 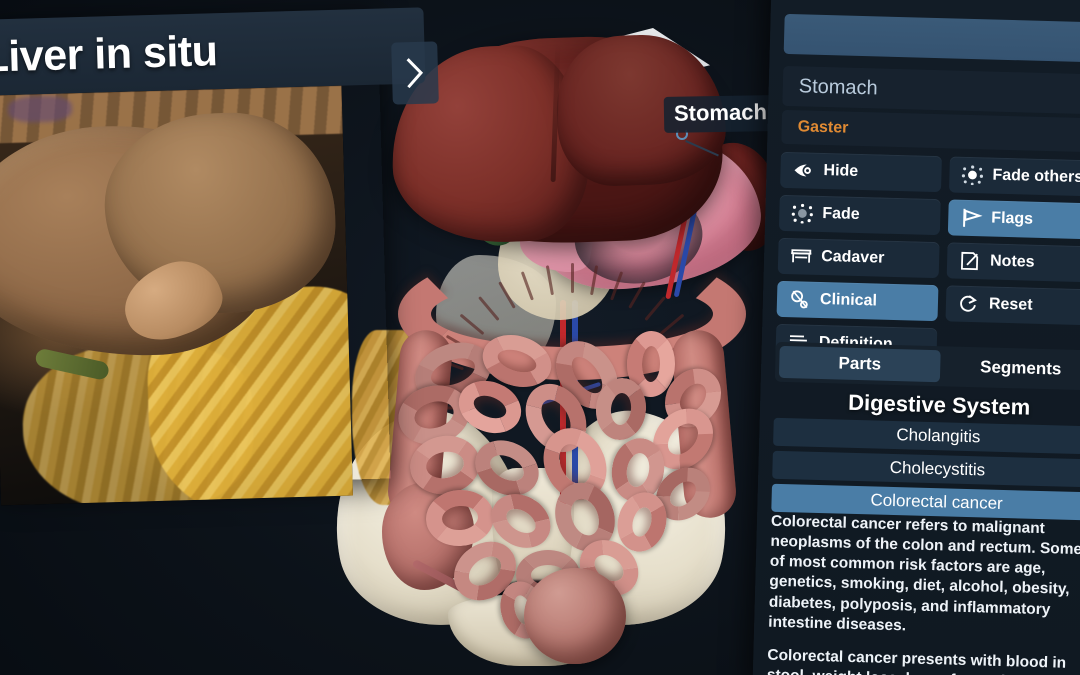 I want to click on flag-icon, so click(x=971, y=218).